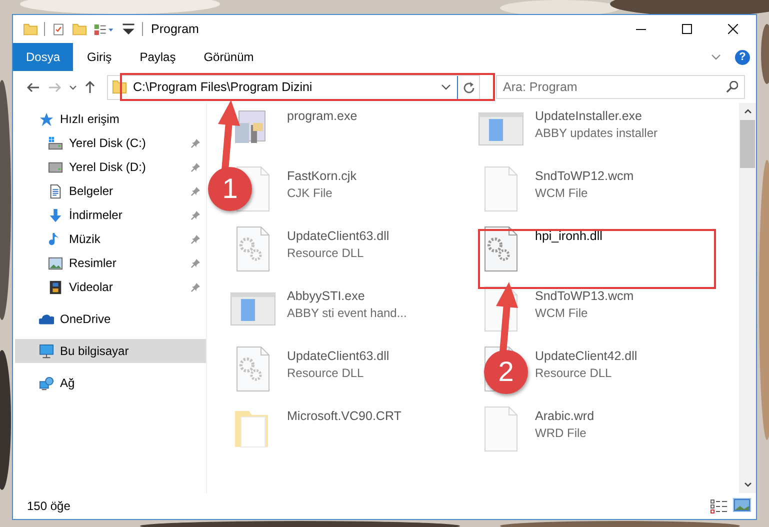 The image size is (769, 527). I want to click on scrollbar-thumb, so click(747, 144).